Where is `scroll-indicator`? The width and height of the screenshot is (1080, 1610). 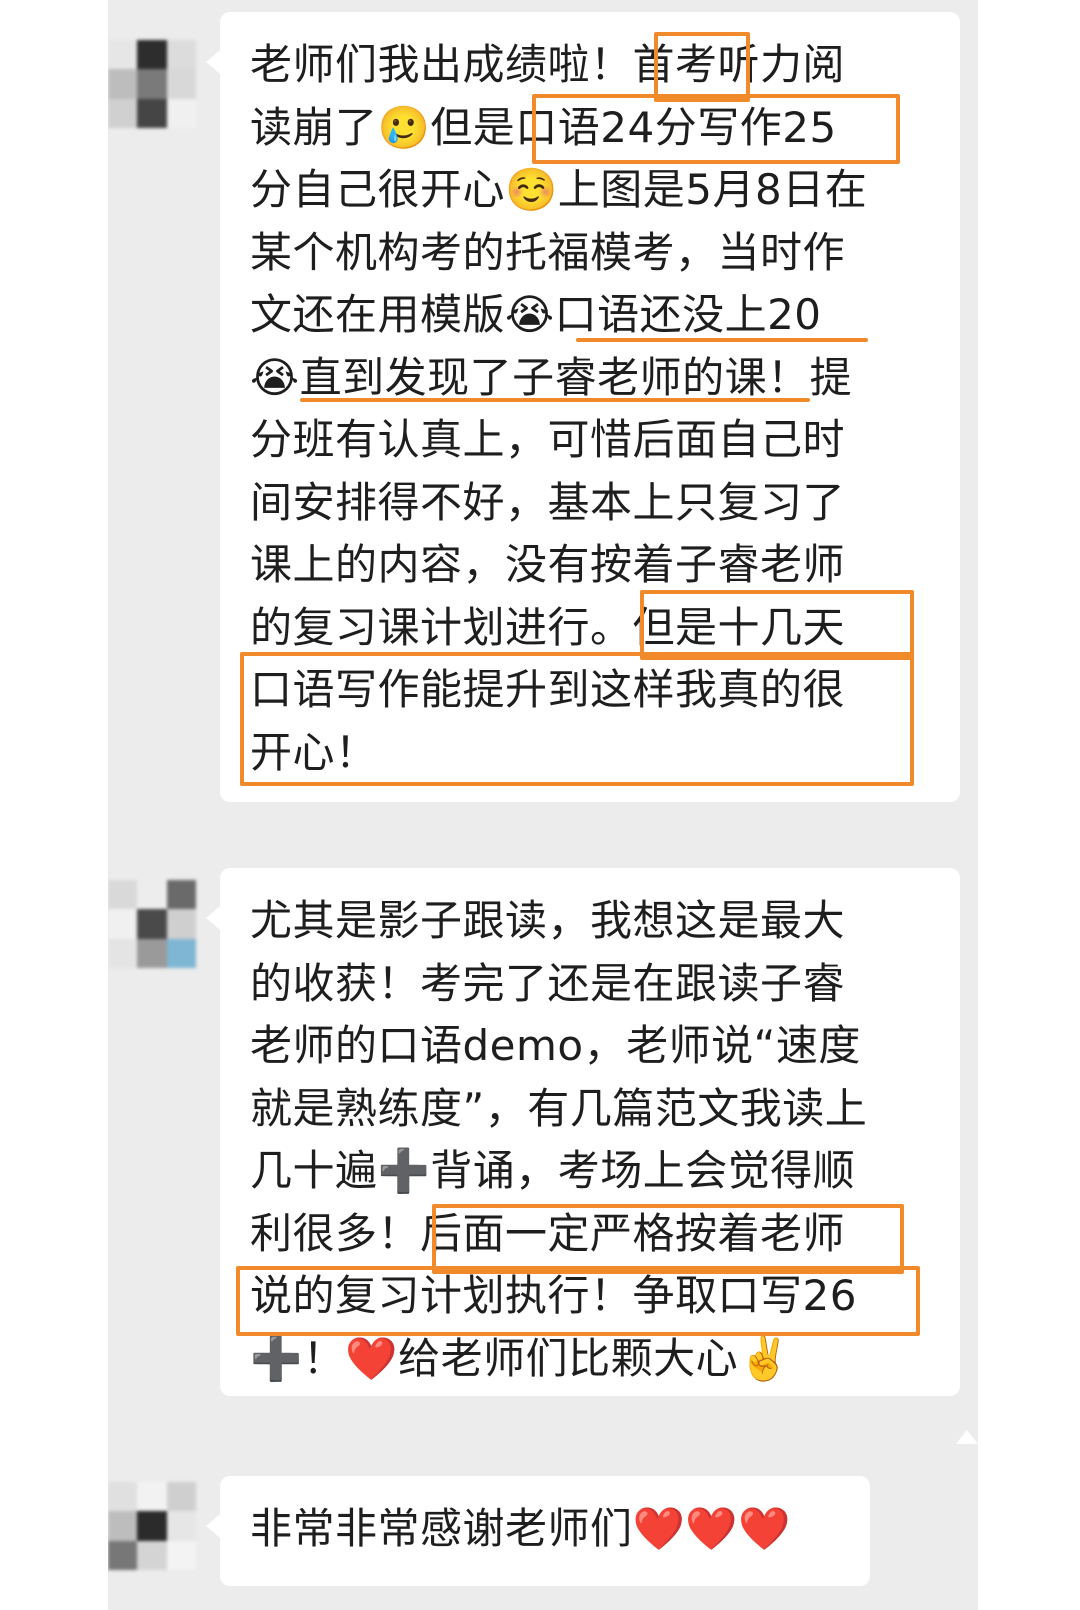
scroll-indicator is located at coordinates (967, 1437).